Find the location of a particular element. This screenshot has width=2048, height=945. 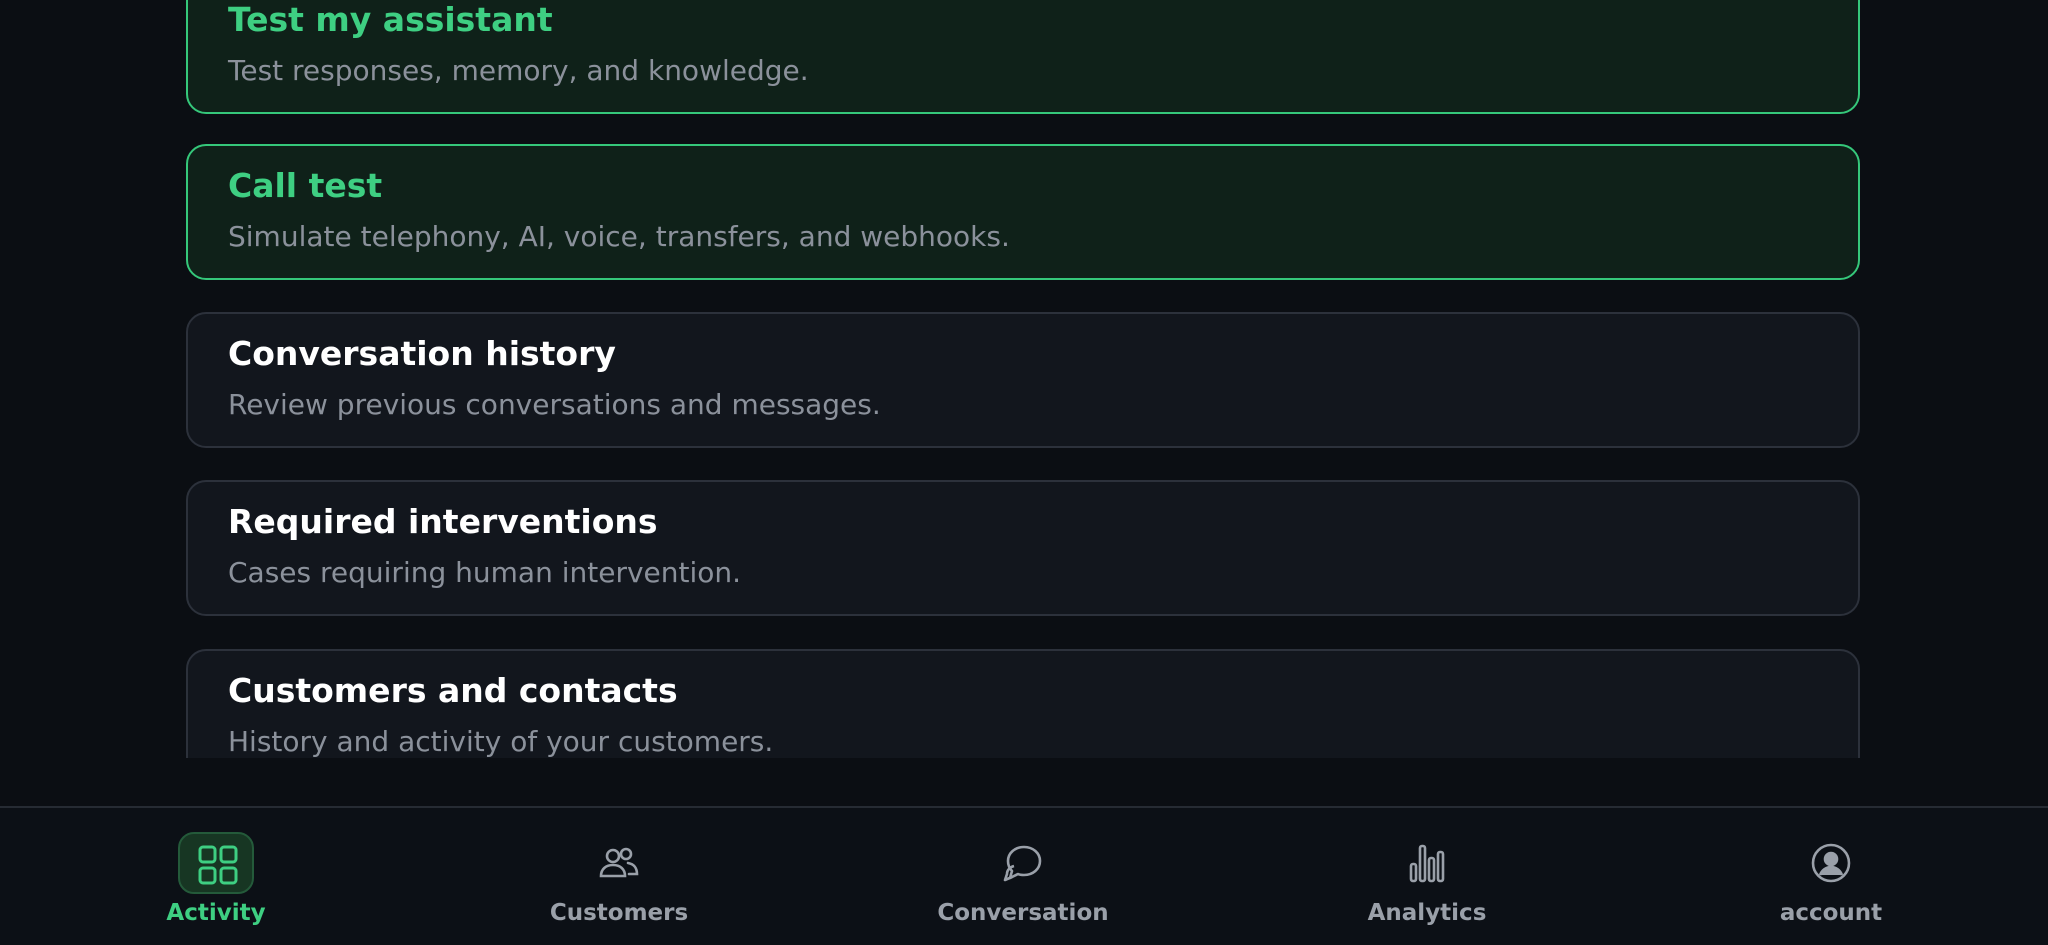

chat-bubble-icon is located at coordinates (1022, 863).